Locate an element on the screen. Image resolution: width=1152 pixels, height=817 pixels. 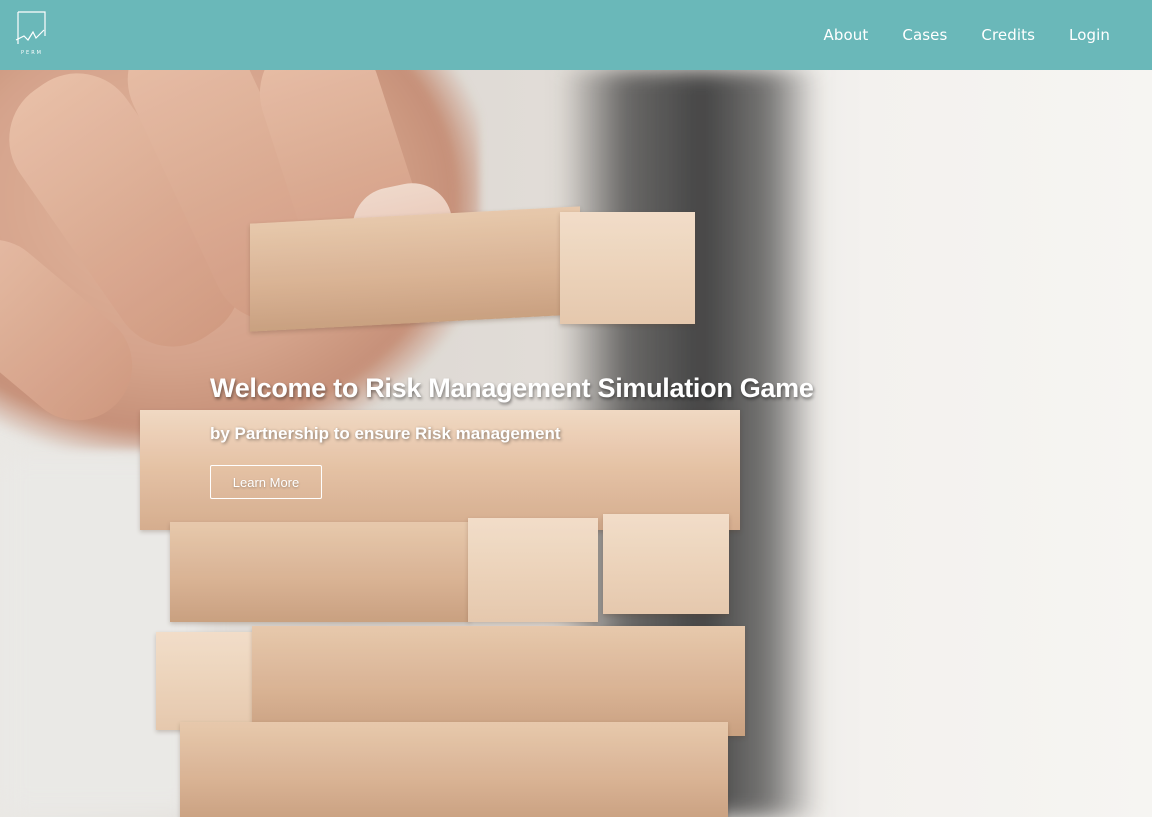
learn-more-button: Learn More is located at coordinates (266, 482).